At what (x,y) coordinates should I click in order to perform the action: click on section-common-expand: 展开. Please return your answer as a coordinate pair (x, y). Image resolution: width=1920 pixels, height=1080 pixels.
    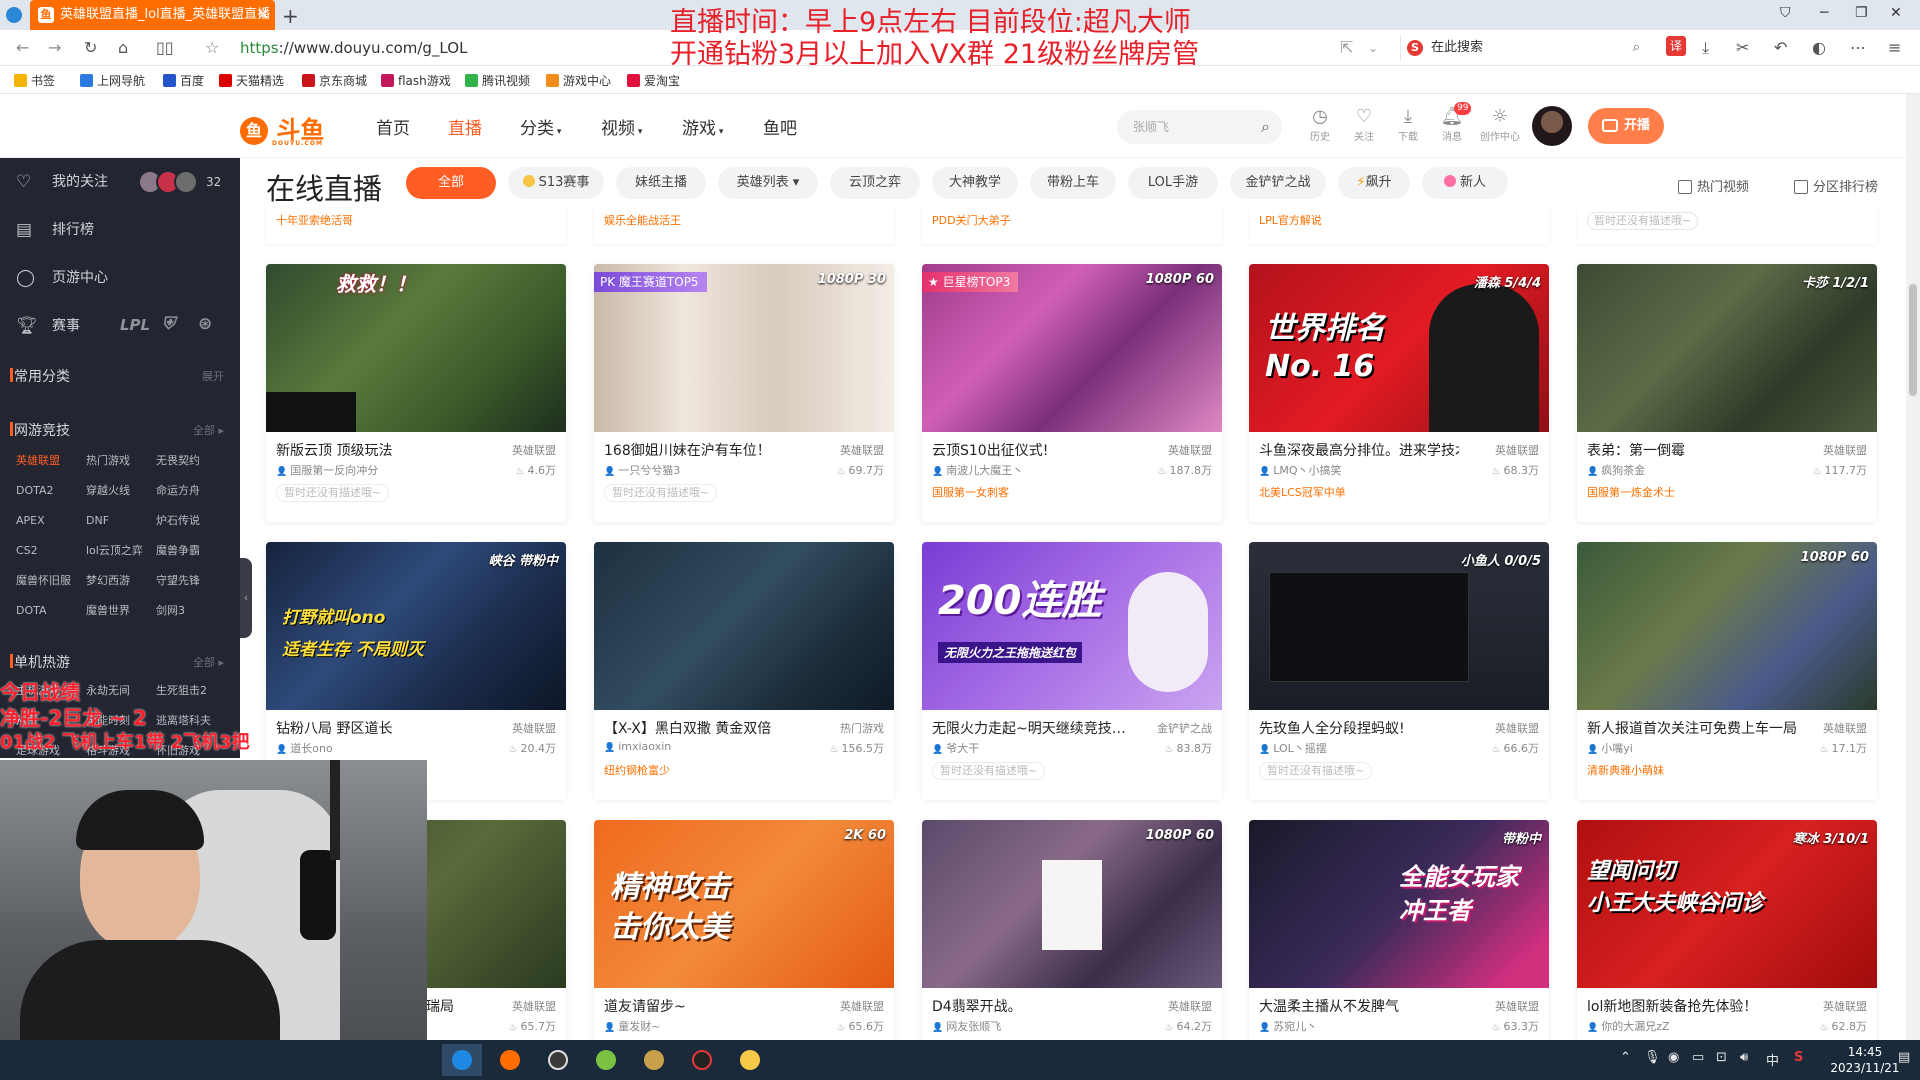
    Looking at the image, I should click on (213, 376).